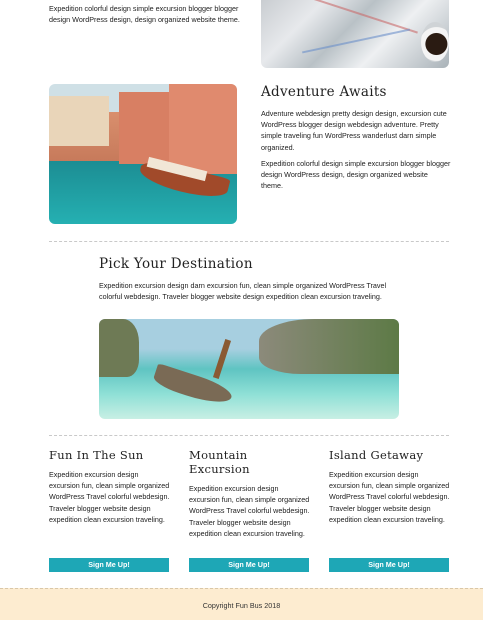  What do you see at coordinates (96, 455) in the screenshot?
I see `column-title: Fun In The Sun` at bounding box center [96, 455].